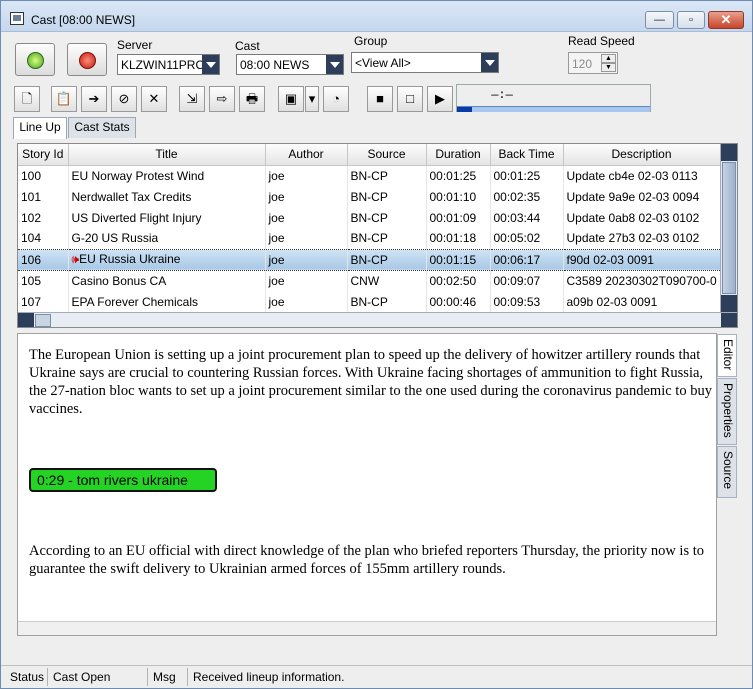  What do you see at coordinates (167, 217) in the screenshot?
I see `table-cell: US Diverted Flight Injury` at bounding box center [167, 217].